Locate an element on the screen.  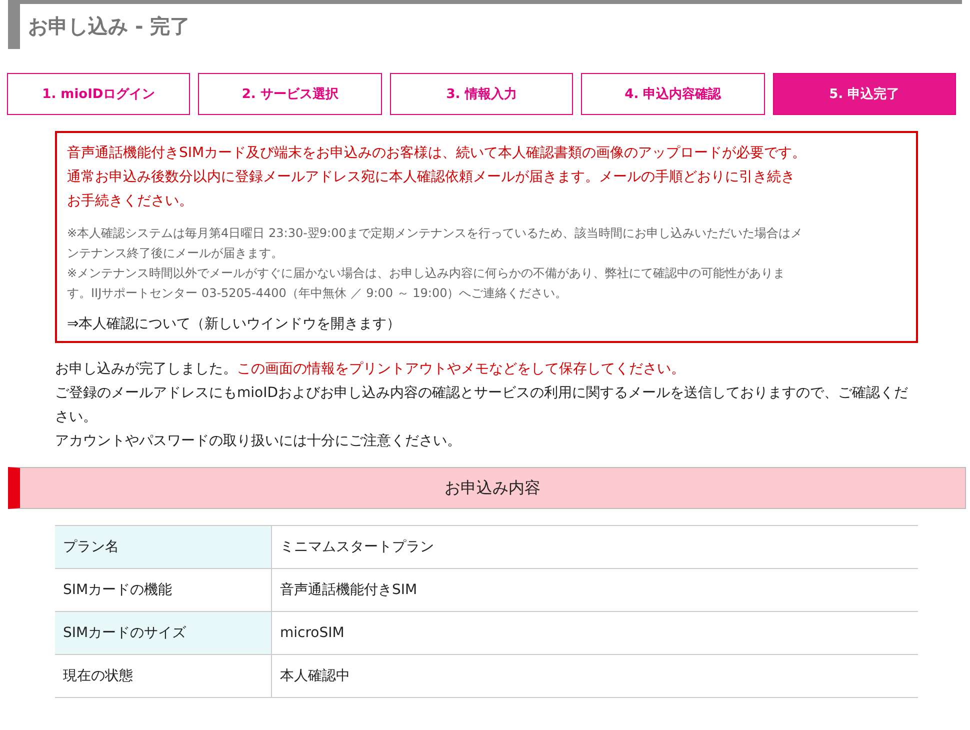
table-cell: ミニマムスタートプラン is located at coordinates (595, 547).